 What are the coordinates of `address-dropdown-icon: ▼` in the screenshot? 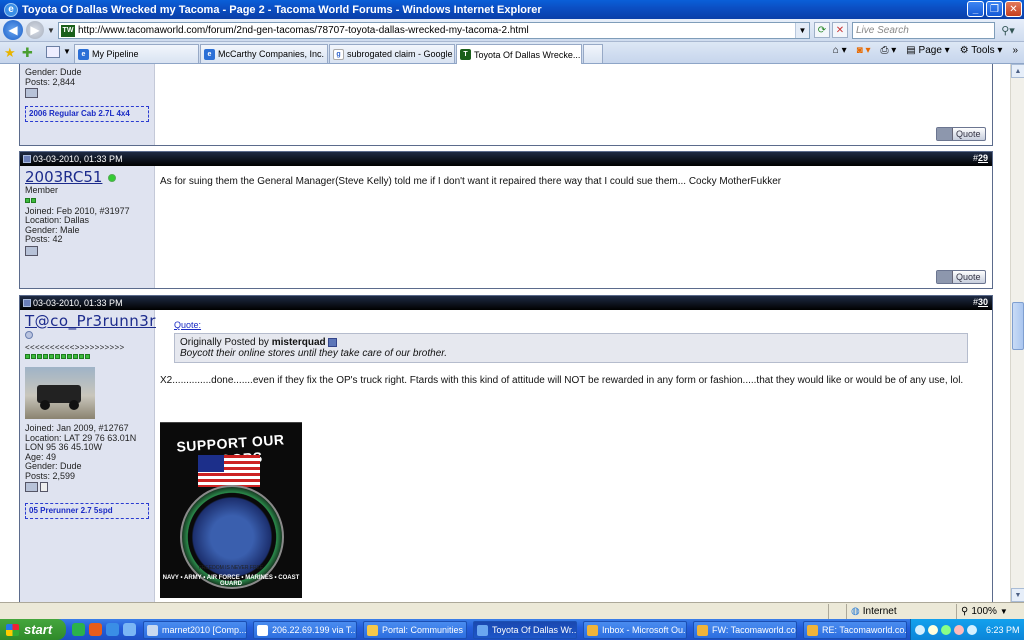 It's located at (802, 30).